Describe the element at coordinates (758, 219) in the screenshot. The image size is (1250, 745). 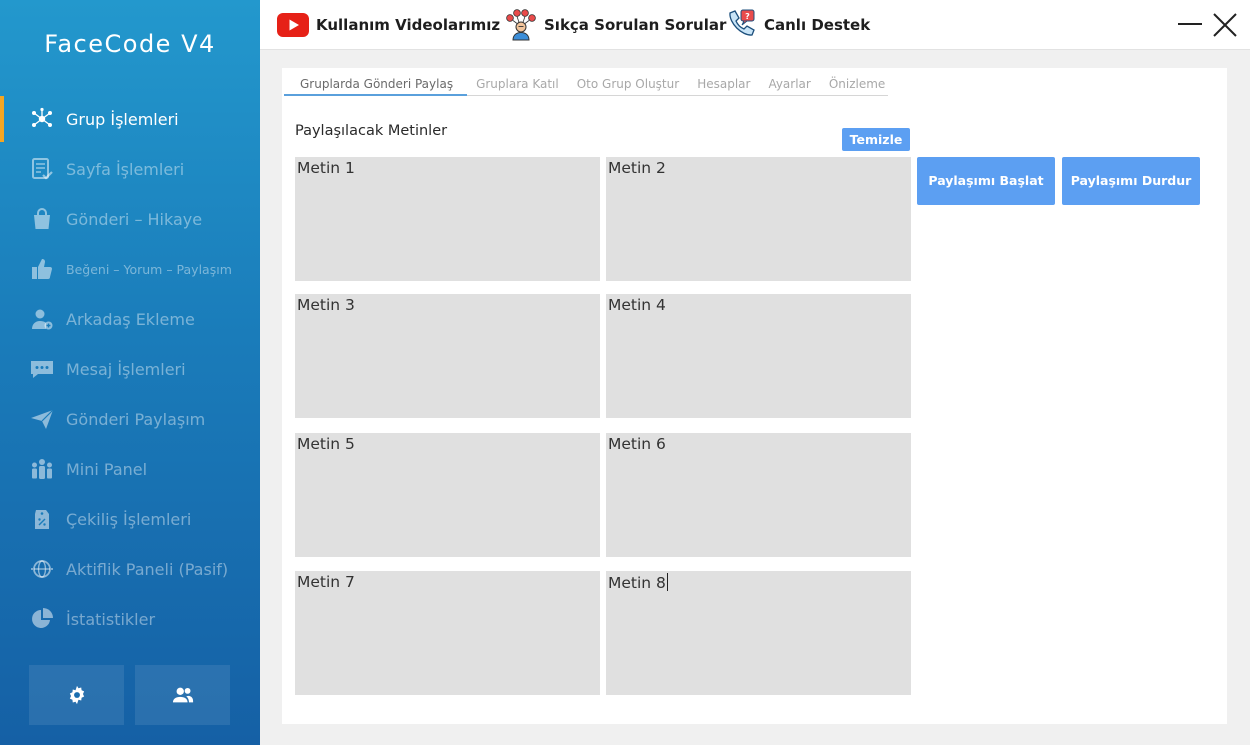
I see `text-area-2: Metin 2` at that location.